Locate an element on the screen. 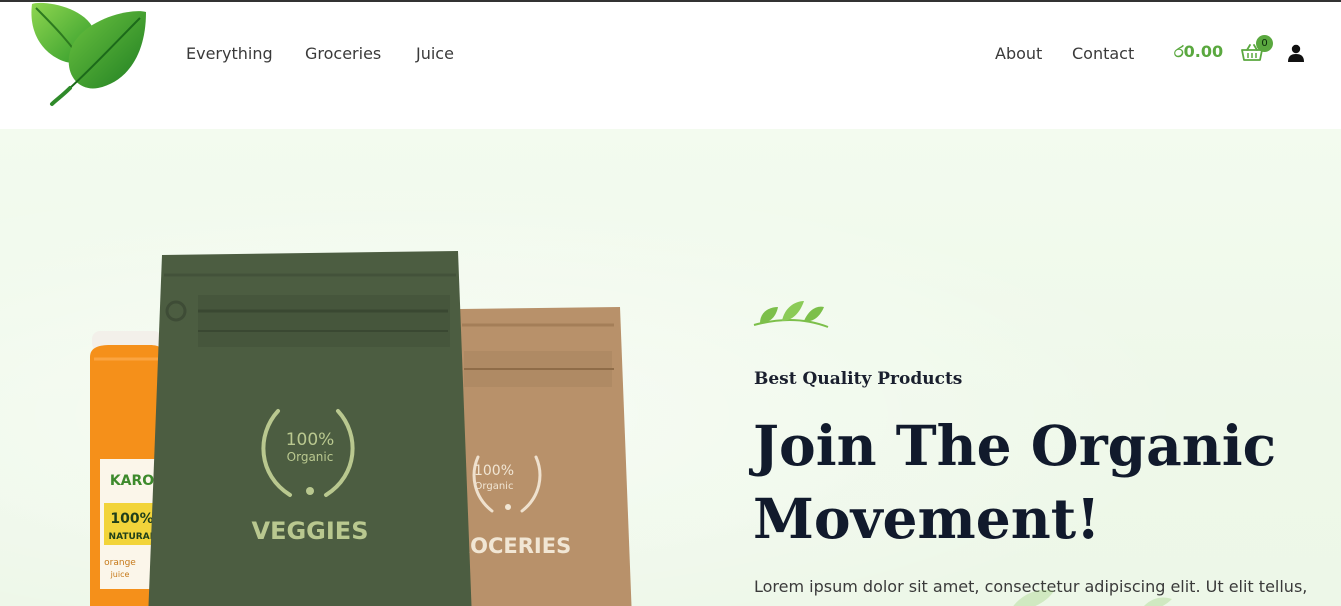 The height and width of the screenshot is (606, 1341). groceries-badge-pct: 100% is located at coordinates (494, 471).